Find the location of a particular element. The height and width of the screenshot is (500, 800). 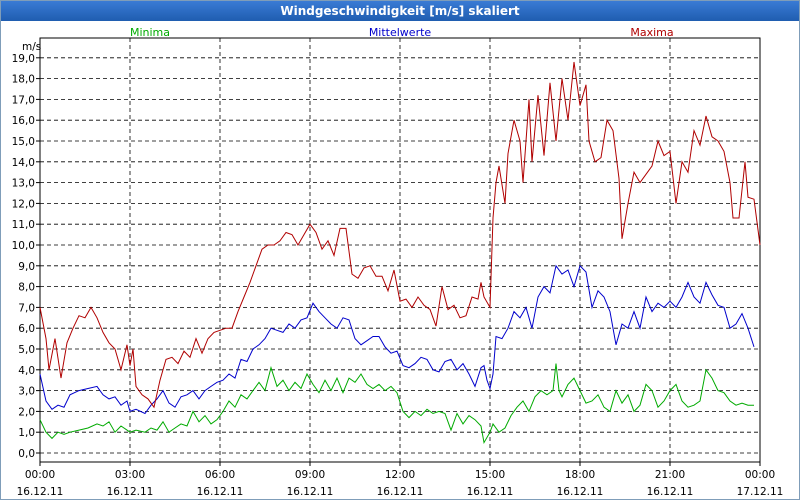

legend-entry: Minima is located at coordinates (150, 32).